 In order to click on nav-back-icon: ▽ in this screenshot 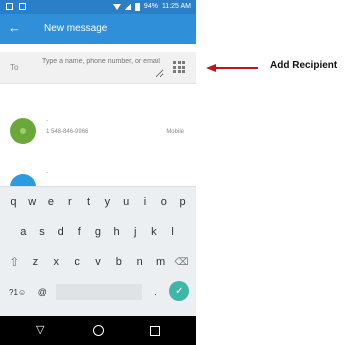, I will do `click(40, 330)`.